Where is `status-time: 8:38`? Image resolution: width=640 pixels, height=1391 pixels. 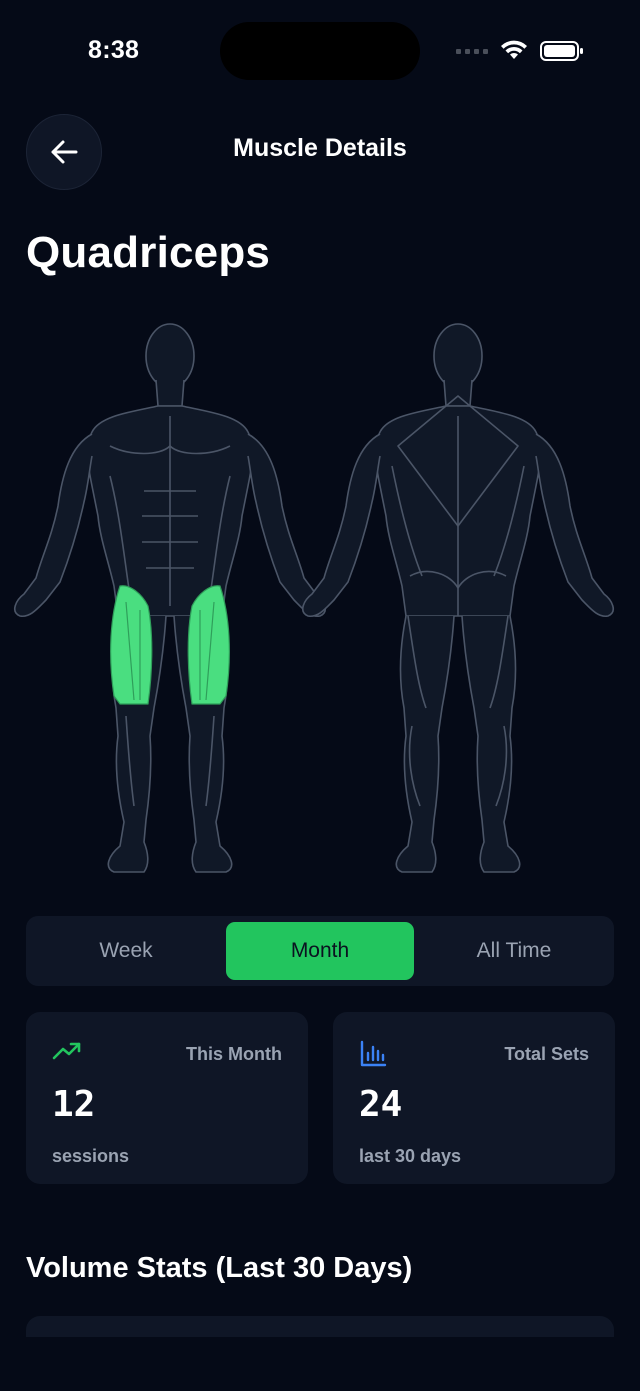
status-time: 8:38 is located at coordinates (114, 50).